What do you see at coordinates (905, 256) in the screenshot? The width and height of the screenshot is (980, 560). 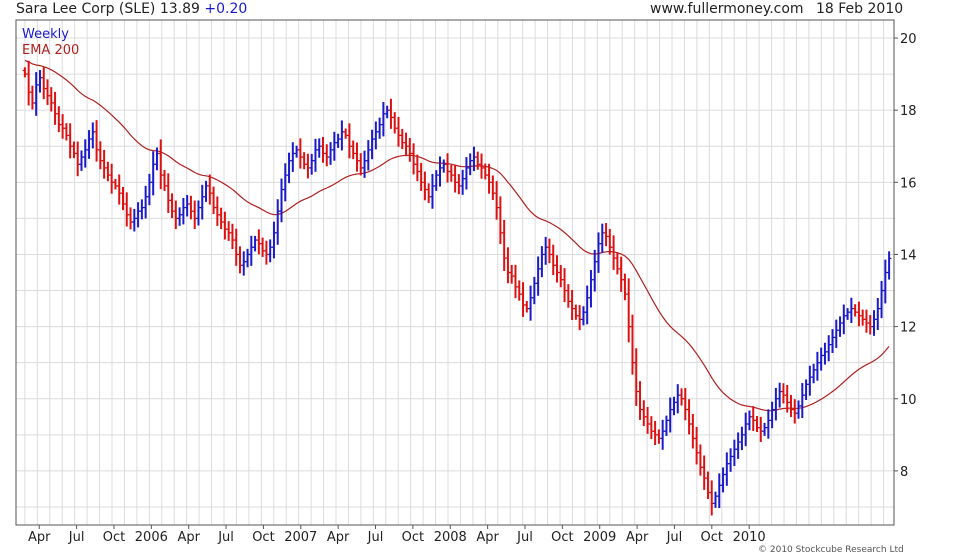 I see `y-axis: 8 10 12 14 16 18 20` at bounding box center [905, 256].